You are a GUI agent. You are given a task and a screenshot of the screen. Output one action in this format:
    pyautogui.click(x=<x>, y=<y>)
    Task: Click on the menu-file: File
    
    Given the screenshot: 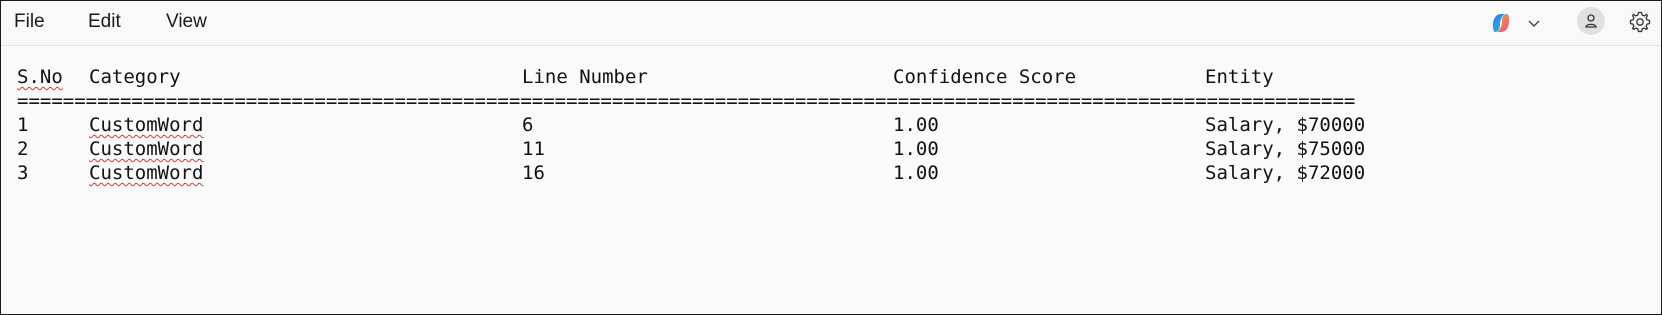 What is the action you would take?
    pyautogui.click(x=29, y=22)
    